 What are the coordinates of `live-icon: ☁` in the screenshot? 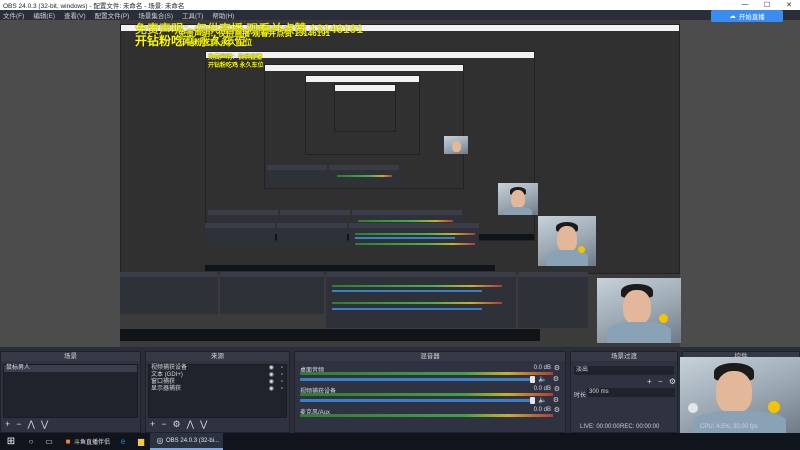 It's located at (732, 16).